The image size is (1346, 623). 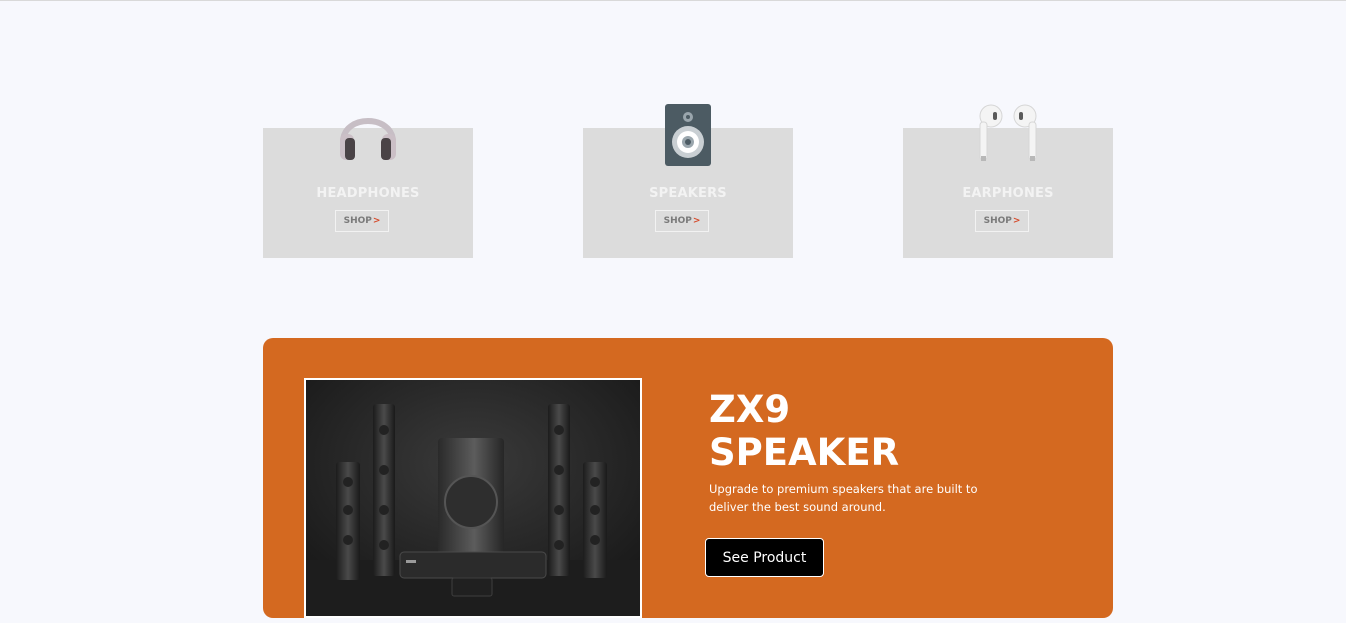 I want to click on category-title: HEADPHONES, so click(x=368, y=193).